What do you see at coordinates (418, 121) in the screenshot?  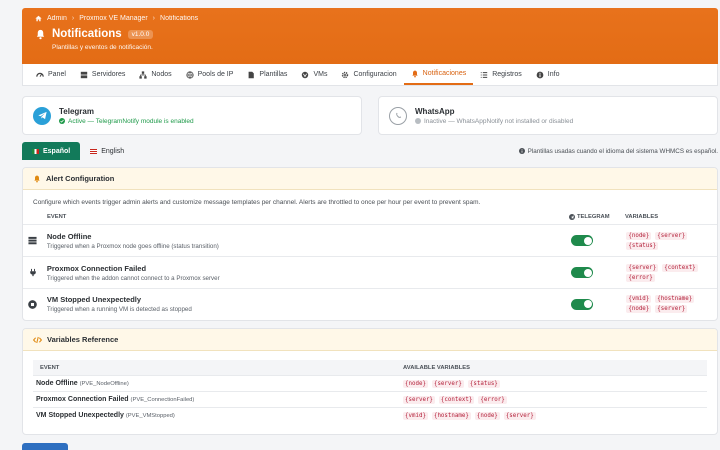 I see `inactive-dot-icon` at bounding box center [418, 121].